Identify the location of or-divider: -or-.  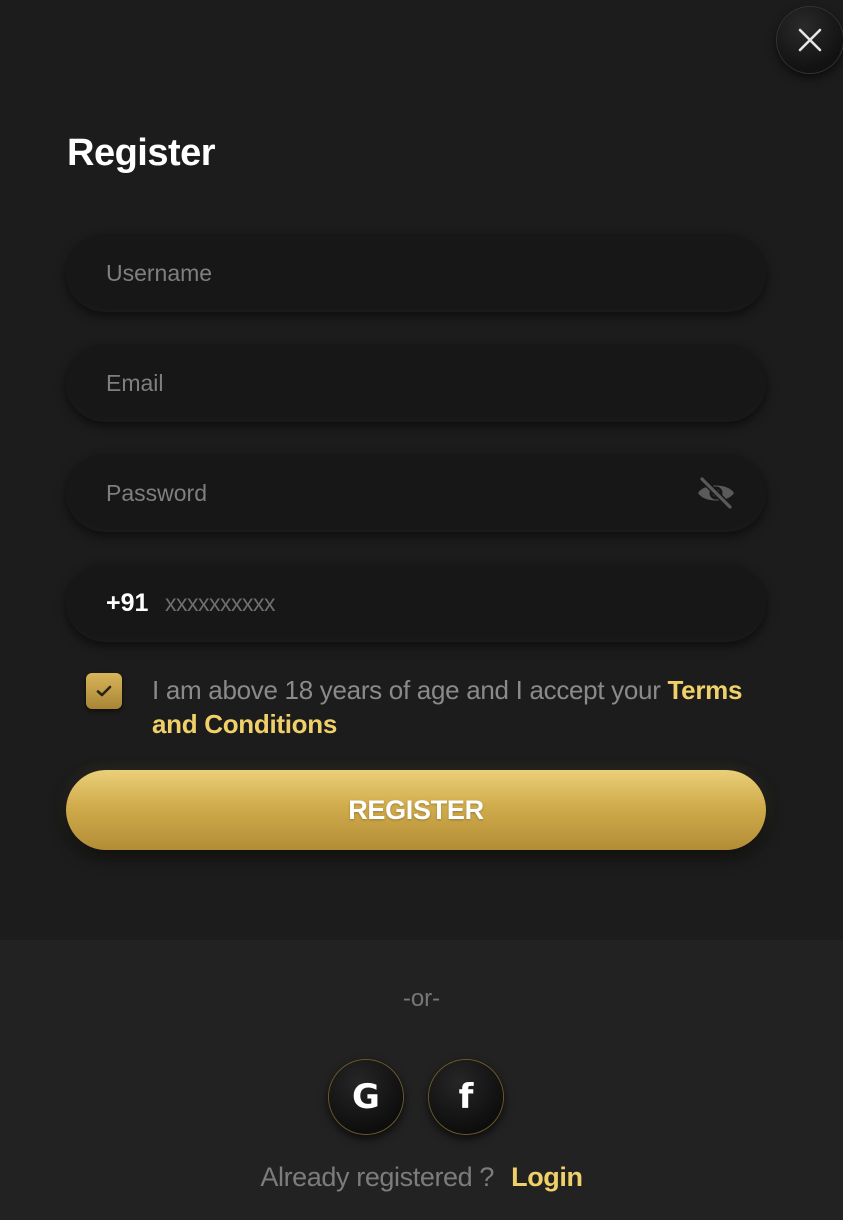
(421, 998).